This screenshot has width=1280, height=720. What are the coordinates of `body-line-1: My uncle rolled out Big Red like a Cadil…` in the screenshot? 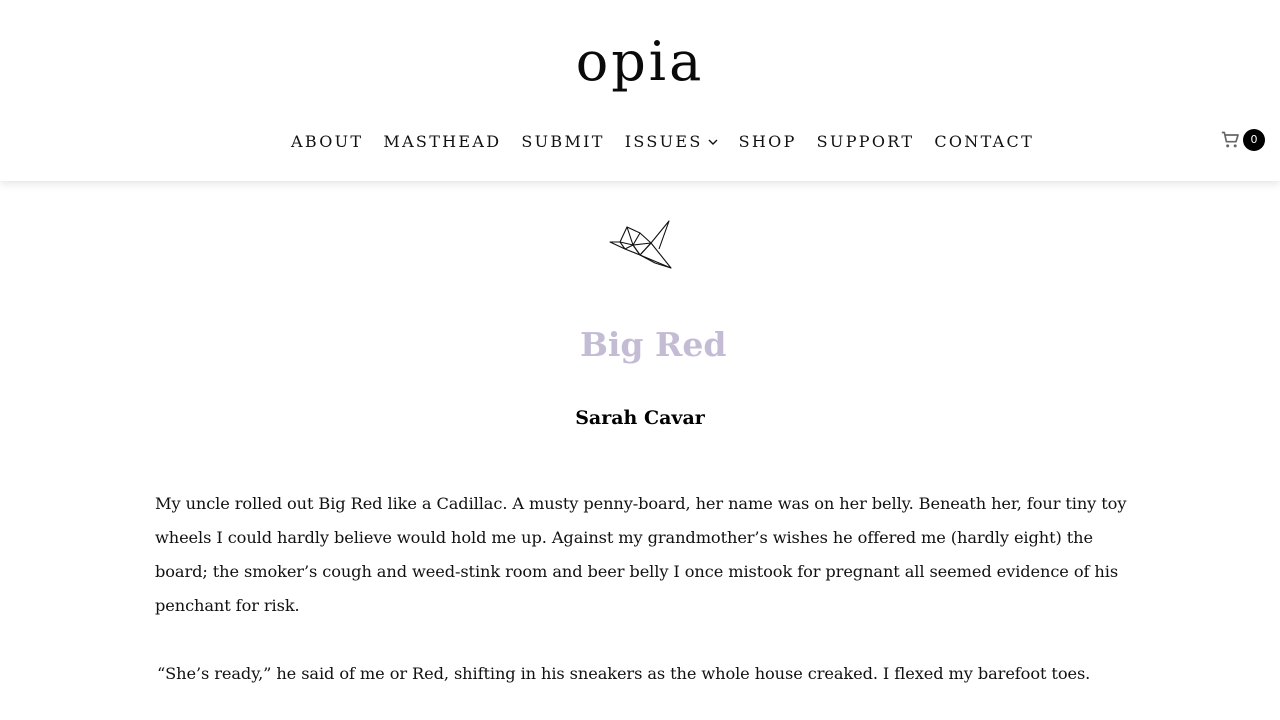 It's located at (641, 503).